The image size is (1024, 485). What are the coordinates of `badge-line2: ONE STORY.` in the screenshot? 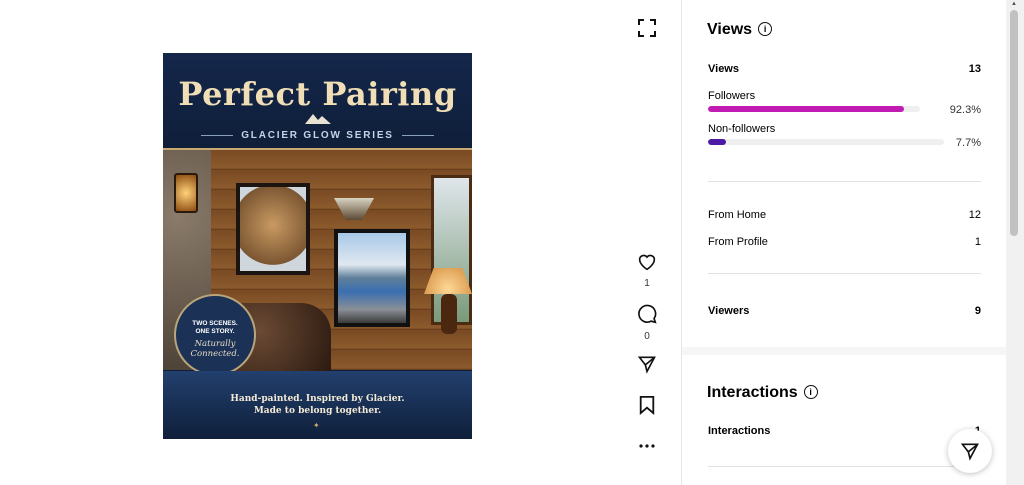 It's located at (215, 331).